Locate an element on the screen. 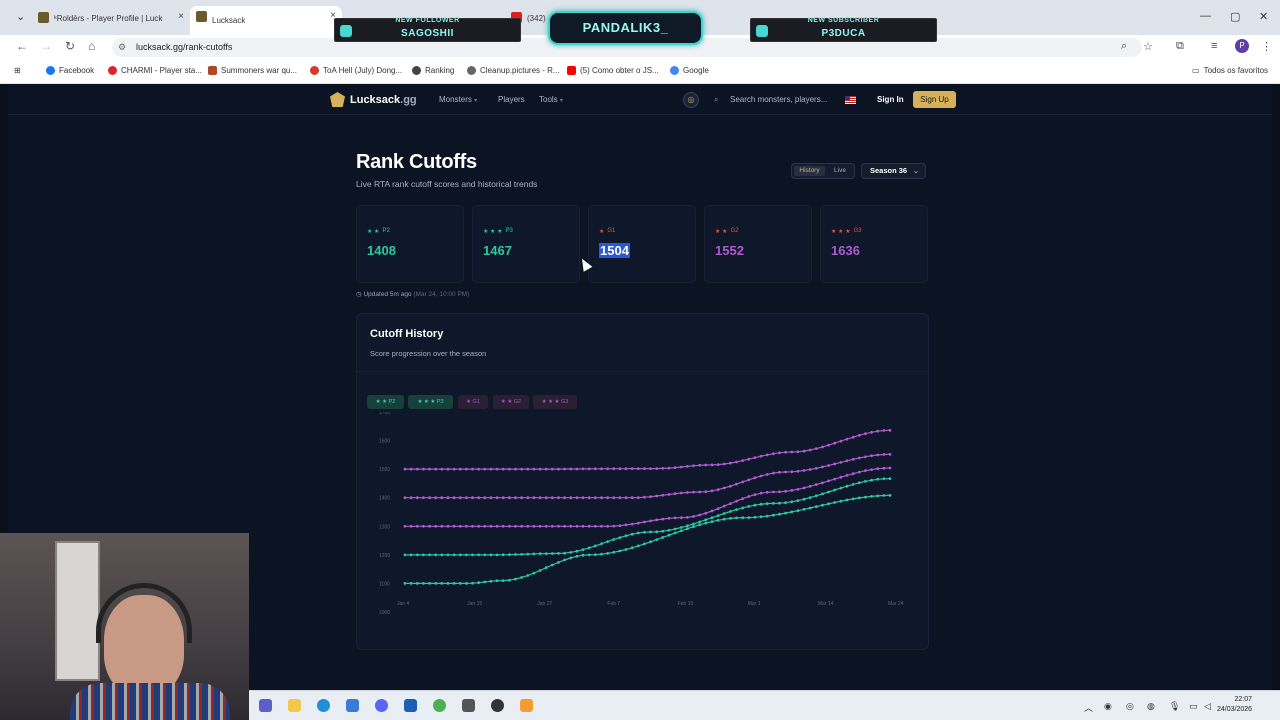 Image resolution: width=1280 pixels, height=720 pixels. tab-player-profile: ᵏRoldēɾs - Player Profile | Luck × is located at coordinates (111, 18).